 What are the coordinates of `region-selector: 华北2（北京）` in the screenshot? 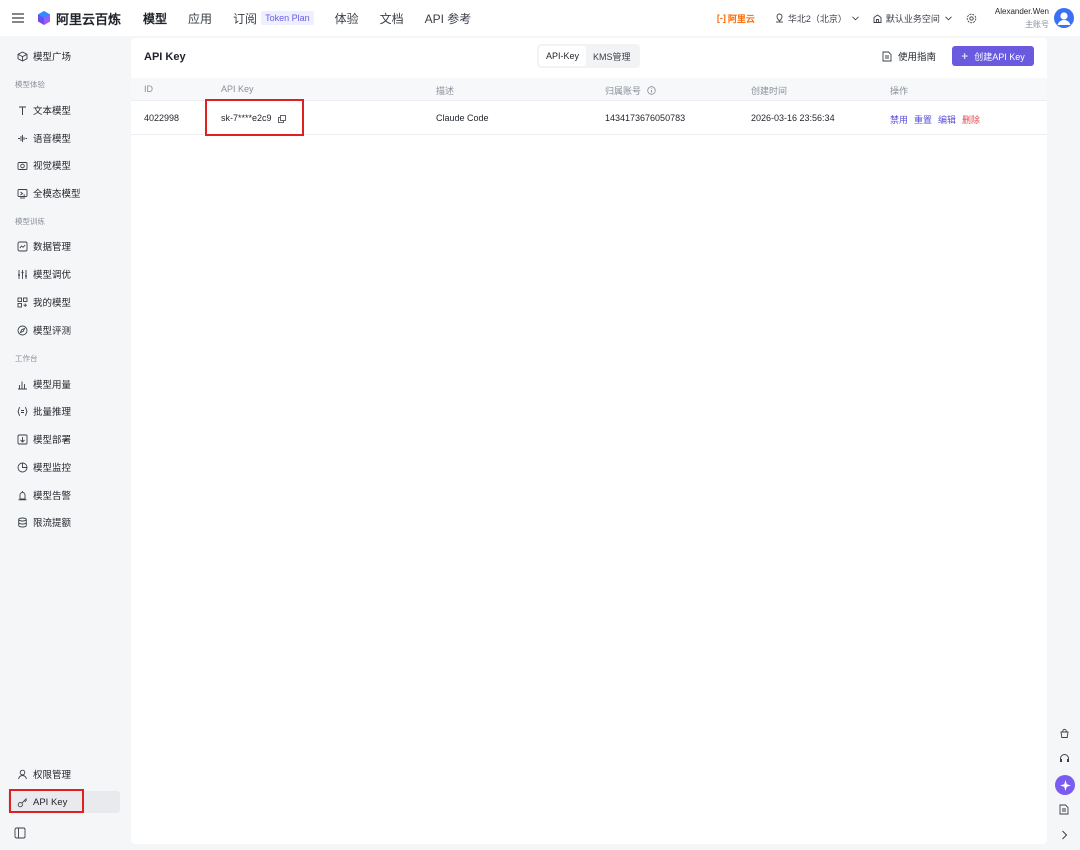 It's located at (817, 18).